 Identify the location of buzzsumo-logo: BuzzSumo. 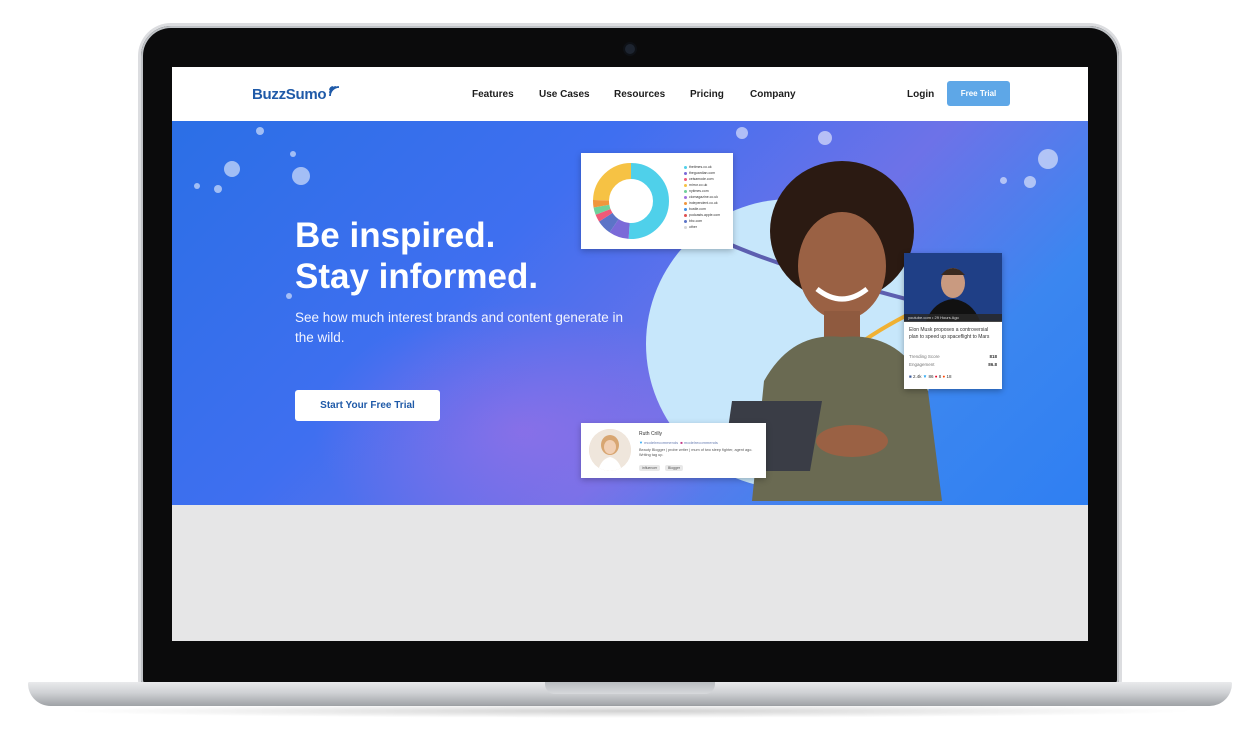
(289, 94).